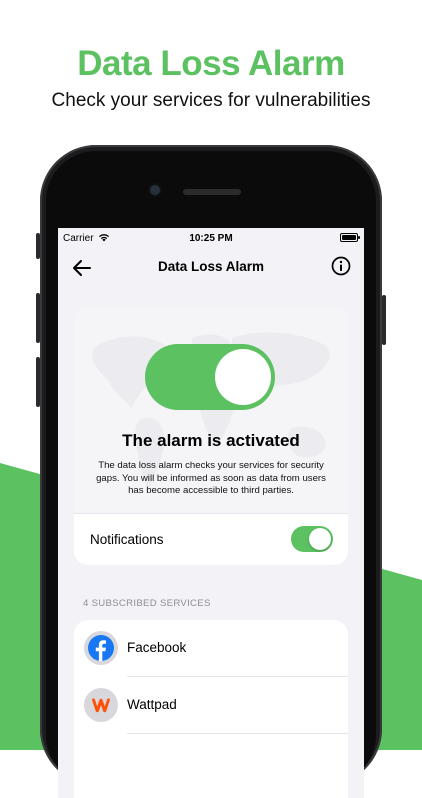 The width and height of the screenshot is (422, 798). What do you see at coordinates (147, 603) in the screenshot?
I see `services-section-header: 4 SUBSCRIBED SERVICES` at bounding box center [147, 603].